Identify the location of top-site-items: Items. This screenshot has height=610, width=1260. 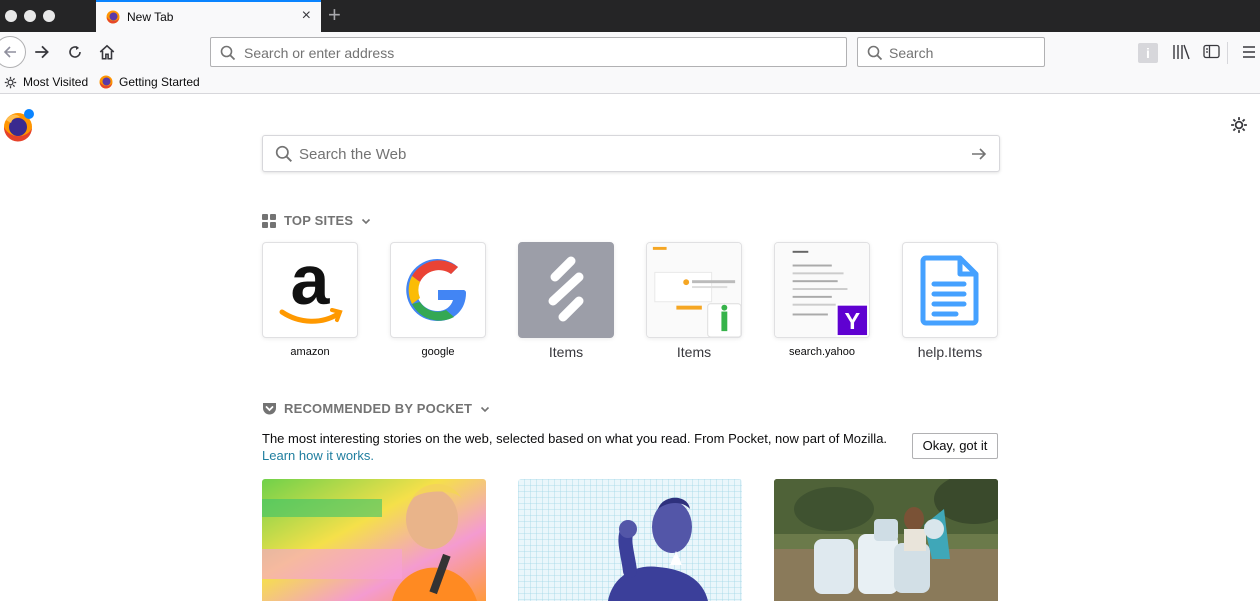
(566, 301).